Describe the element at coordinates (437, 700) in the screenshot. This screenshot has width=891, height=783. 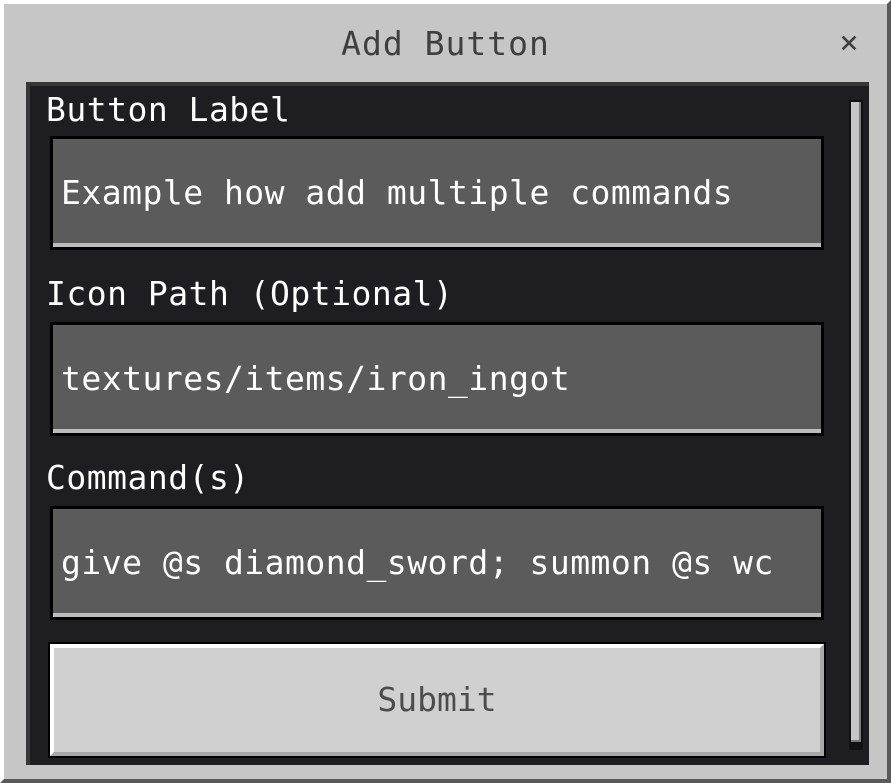
I see `submit-button: Submit` at that location.